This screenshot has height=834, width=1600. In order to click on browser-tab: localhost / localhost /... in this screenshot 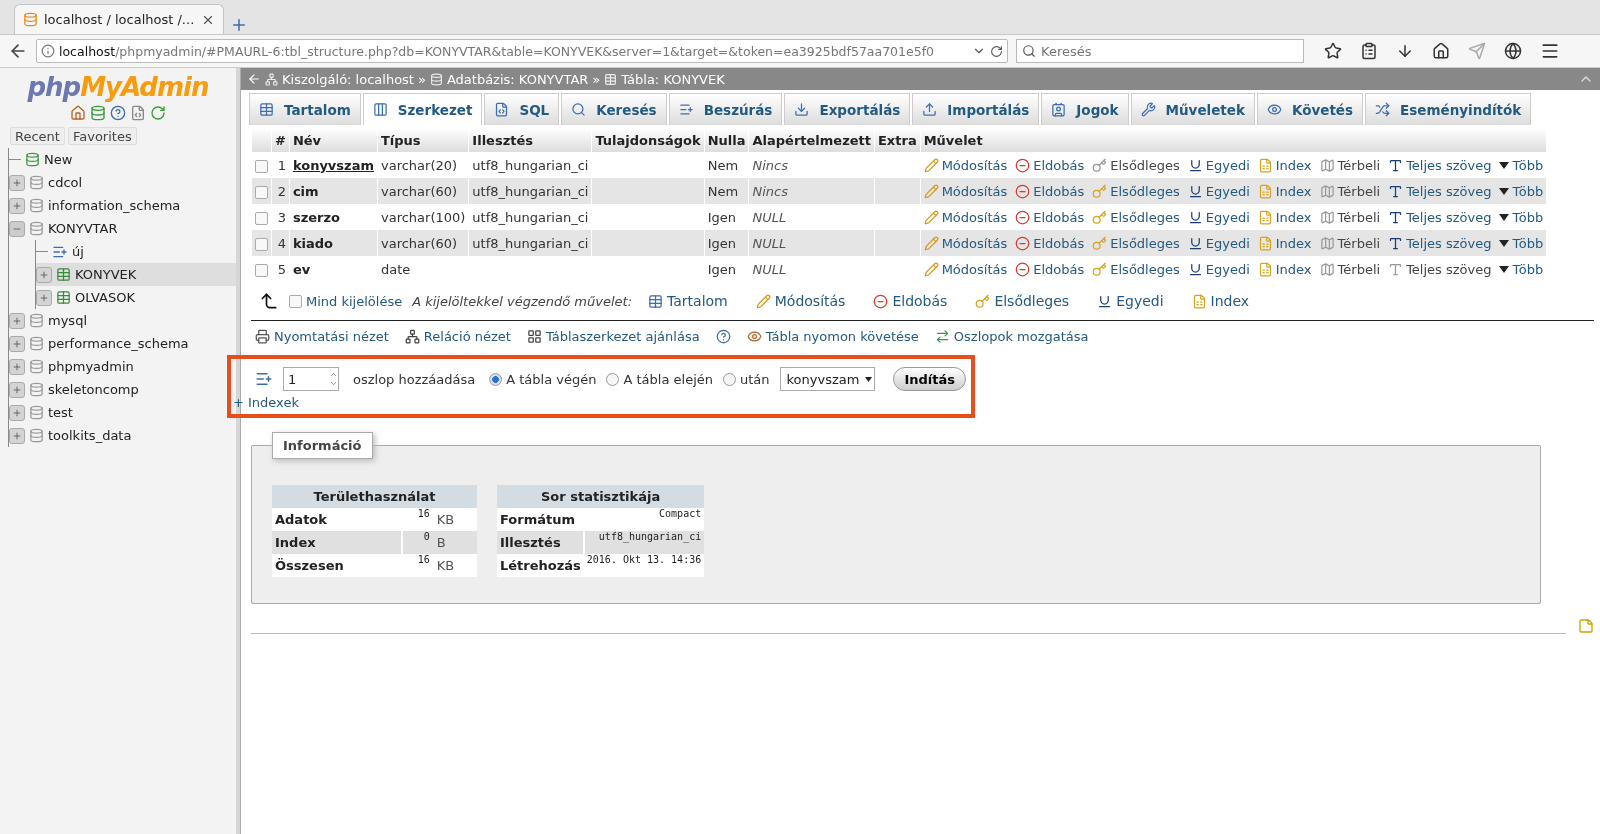, I will do `click(119, 19)`.